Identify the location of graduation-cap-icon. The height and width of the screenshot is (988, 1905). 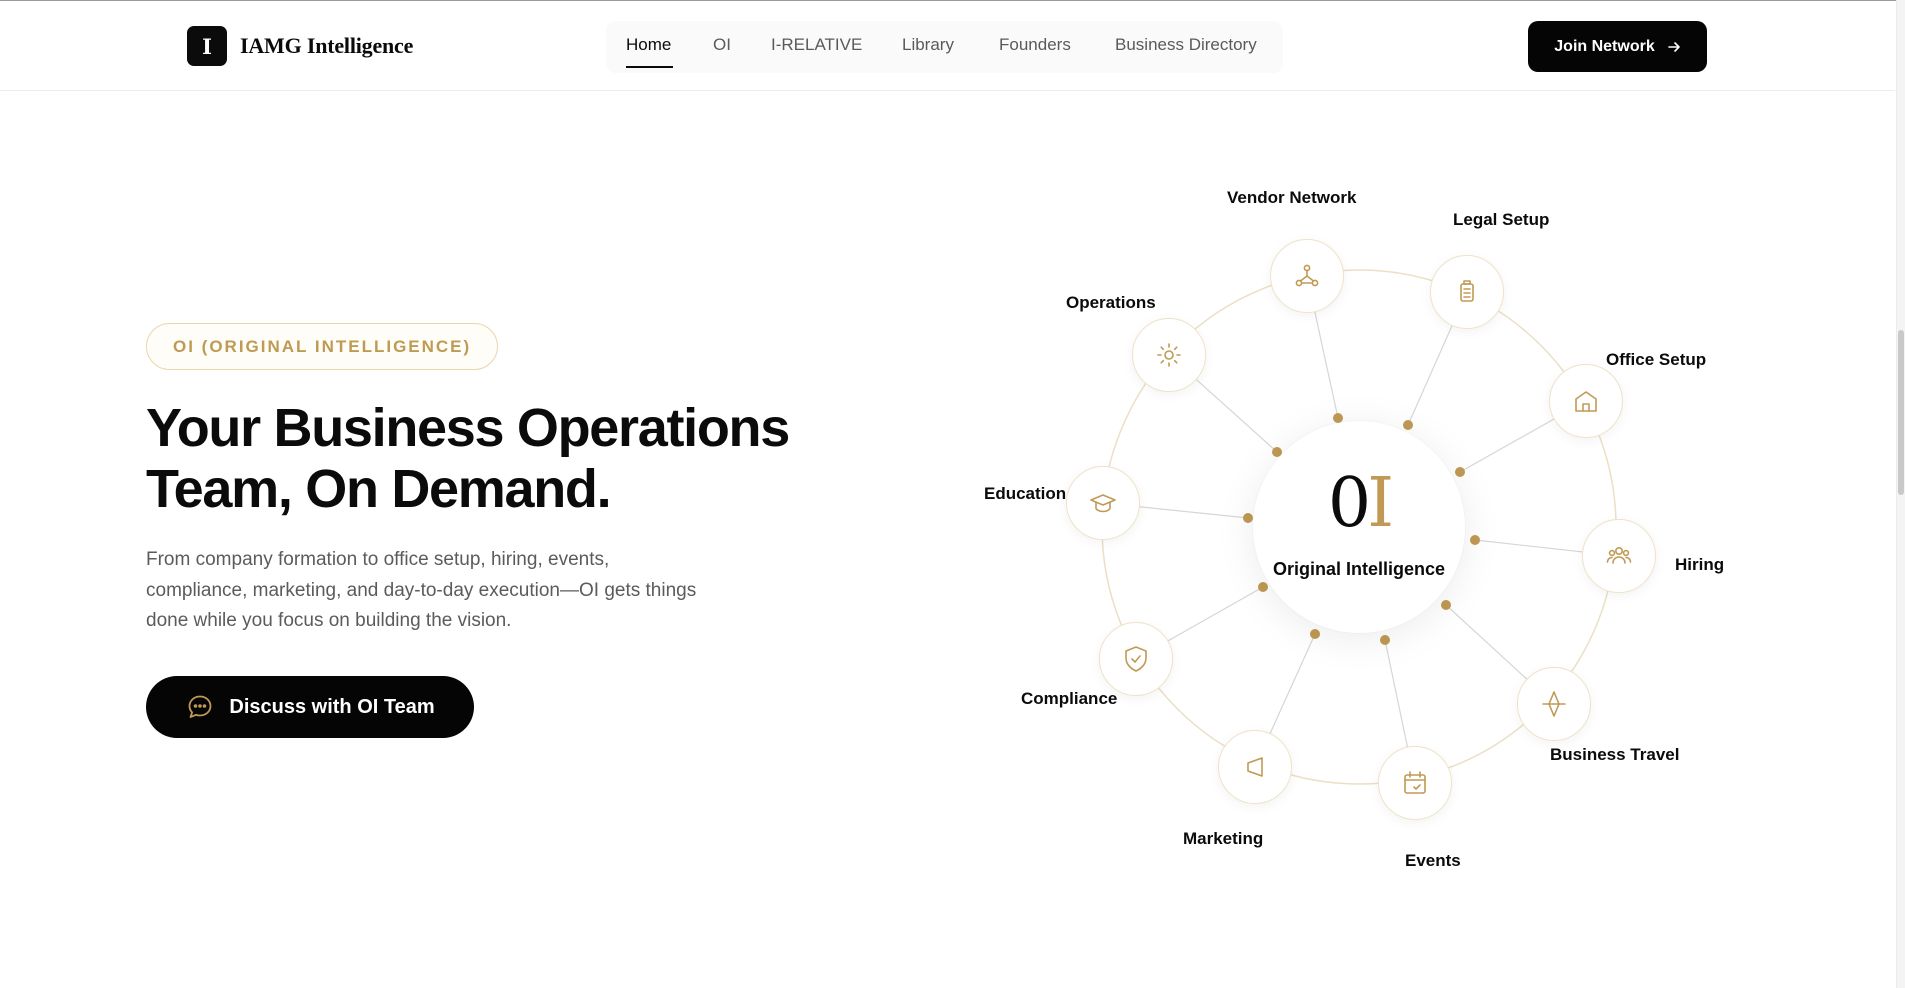
(1103, 503).